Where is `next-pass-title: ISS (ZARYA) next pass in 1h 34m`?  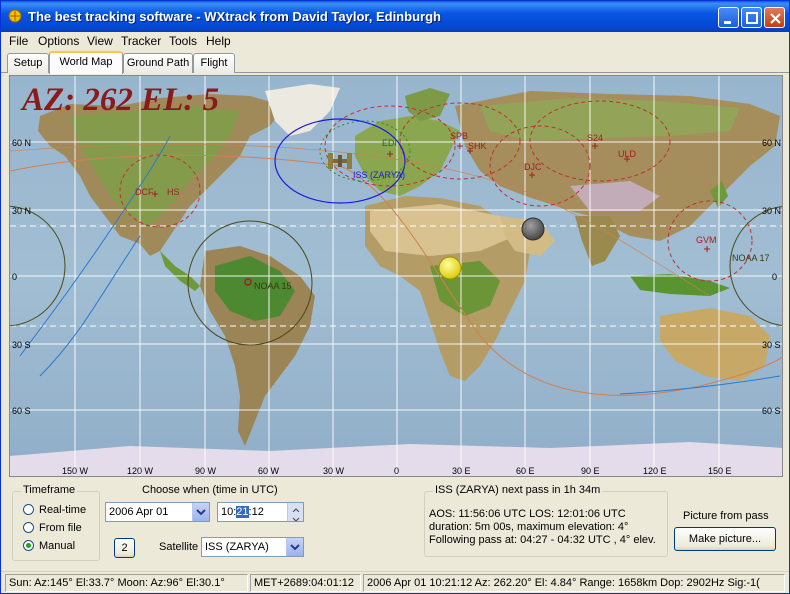
next-pass-title: ISS (ZARYA) next pass in 1h 34m is located at coordinates (518, 490).